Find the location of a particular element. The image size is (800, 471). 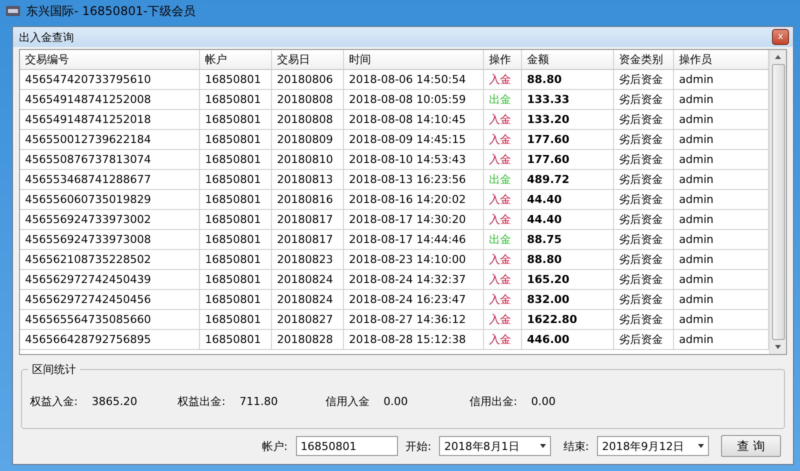

column-header: 资金类别 is located at coordinates (644, 59).